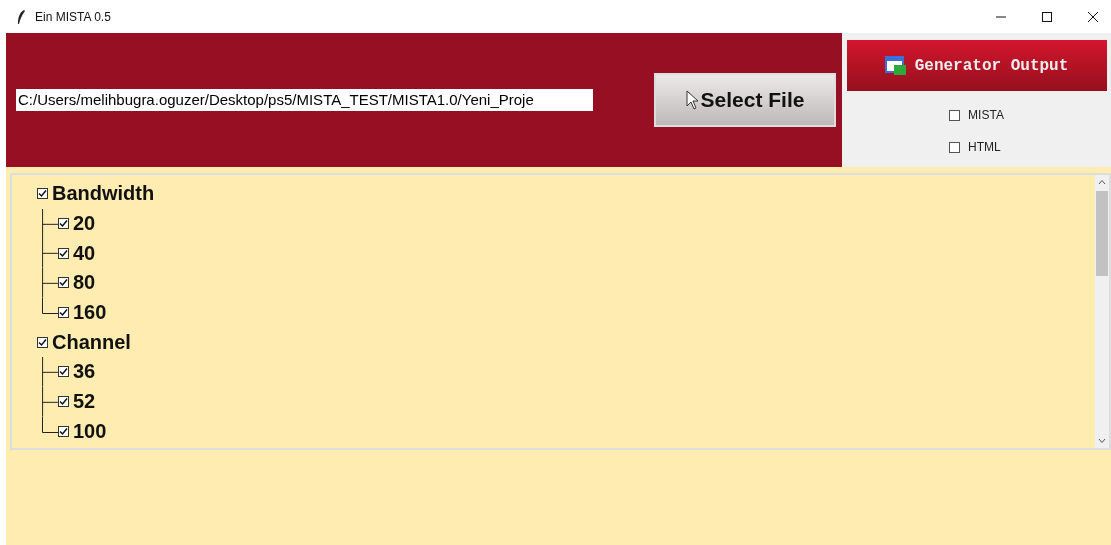 The width and height of the screenshot is (1111, 545). Describe the element at coordinates (1102, 441) in the screenshot. I see `scroll-down-icon` at that location.